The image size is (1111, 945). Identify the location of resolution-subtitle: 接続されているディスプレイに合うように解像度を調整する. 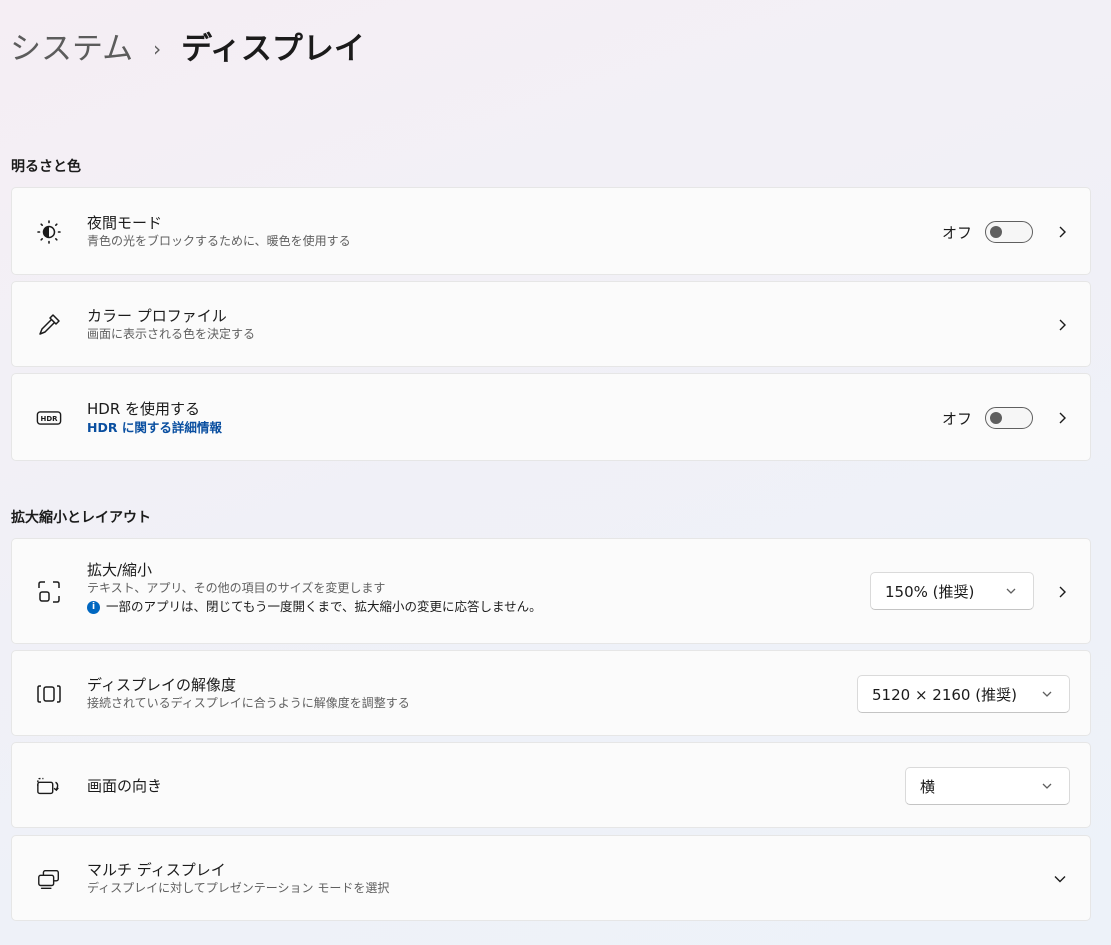
(248, 703).